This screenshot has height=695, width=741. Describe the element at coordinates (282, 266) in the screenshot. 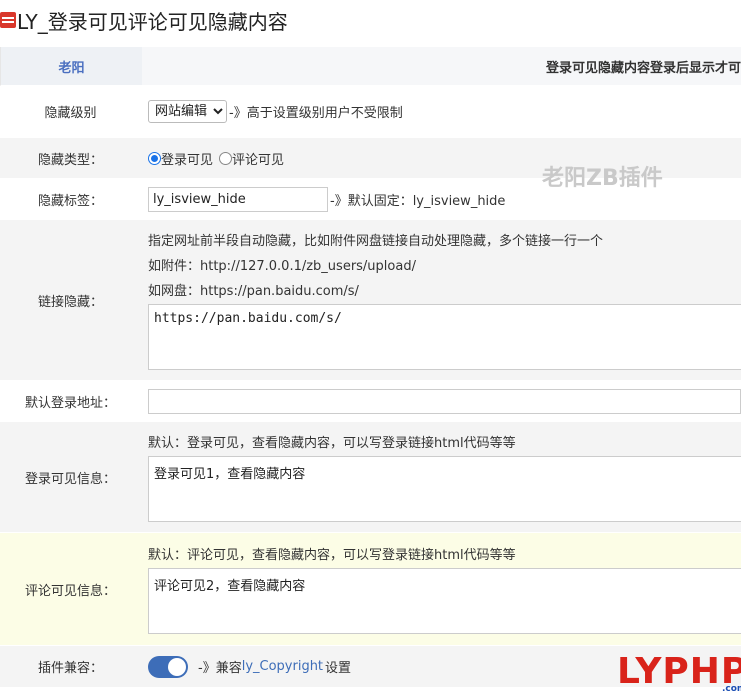

I see `link-hide-example-attachment: 如附件：http://127.0.0.1/zb_users/upload/` at that location.